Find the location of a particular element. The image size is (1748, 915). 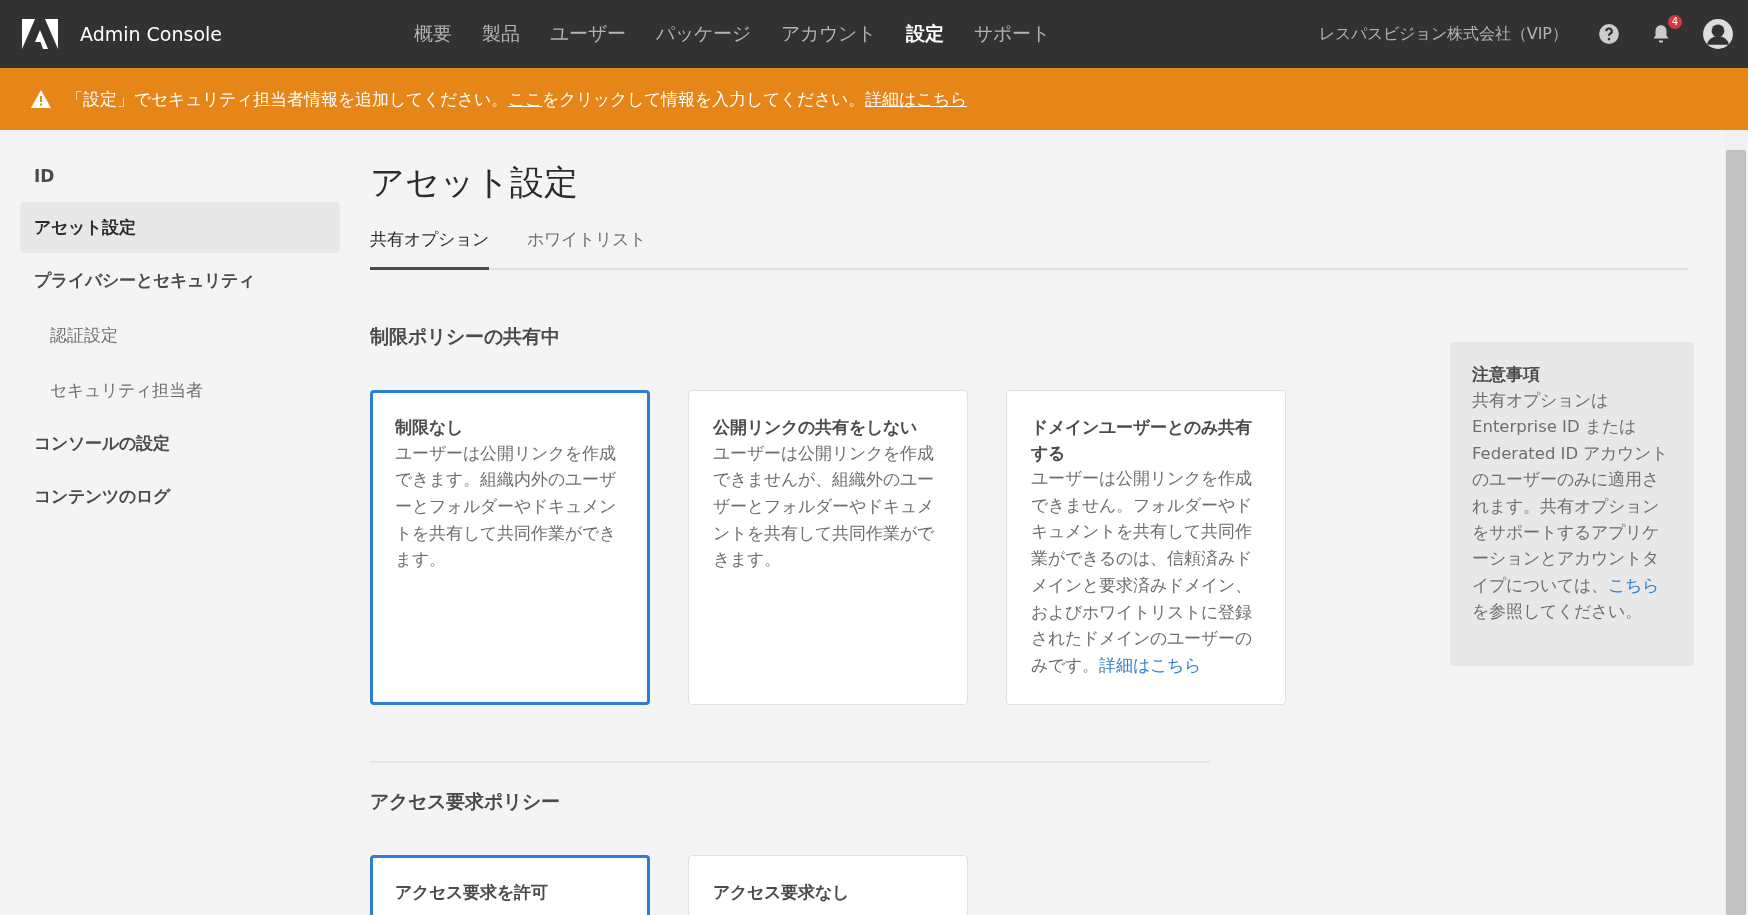

organization-name: レスパスビジョン株式会社（VIP） is located at coordinates (1443, 34).